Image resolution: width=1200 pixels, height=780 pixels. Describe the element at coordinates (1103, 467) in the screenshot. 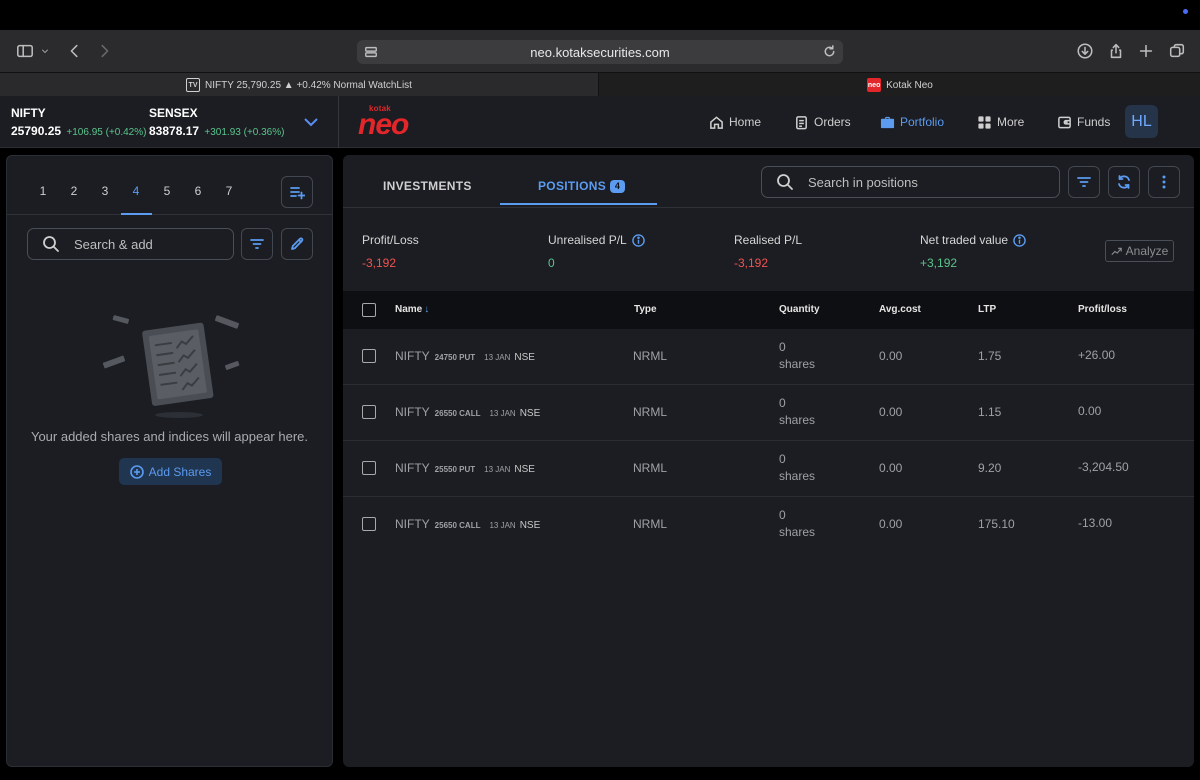

I see `row-pl: -3,204.50` at that location.